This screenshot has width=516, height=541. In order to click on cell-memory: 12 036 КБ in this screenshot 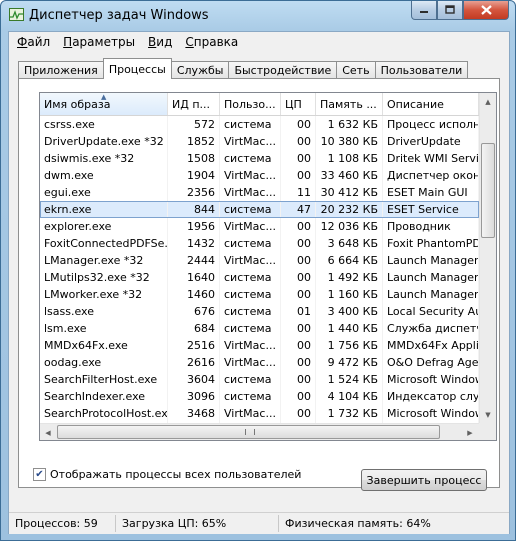, I will do `click(349, 226)`.